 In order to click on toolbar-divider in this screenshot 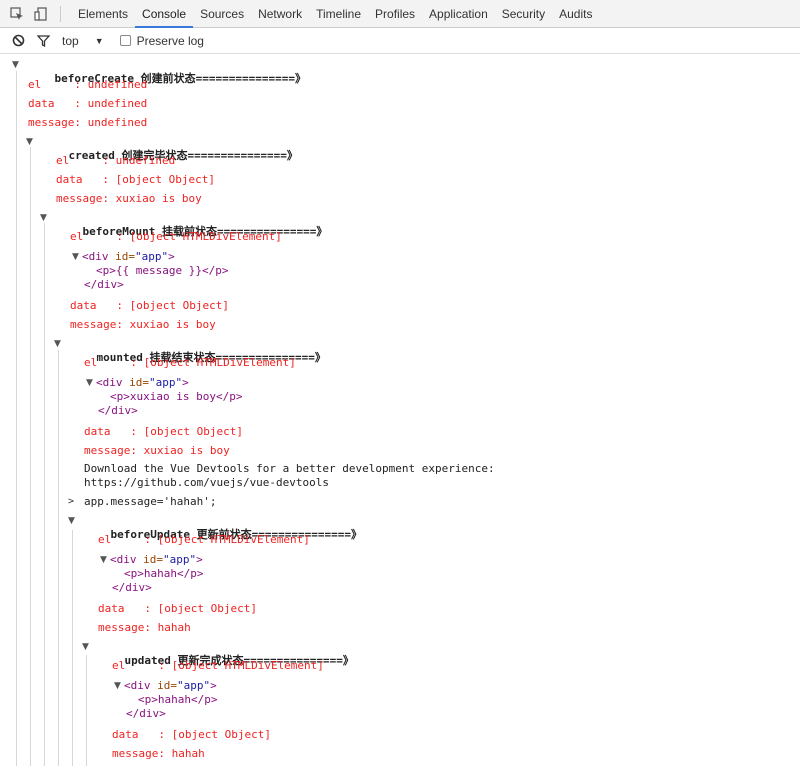, I will do `click(60, 13)`.